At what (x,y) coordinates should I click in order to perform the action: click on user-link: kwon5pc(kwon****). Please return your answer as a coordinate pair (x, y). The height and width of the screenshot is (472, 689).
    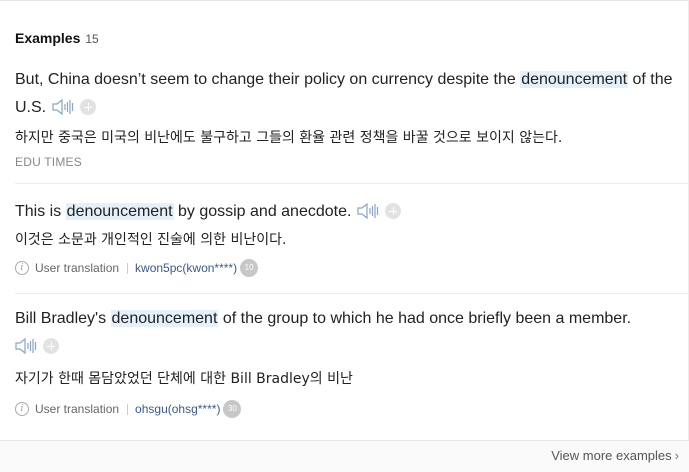
    Looking at the image, I should click on (186, 268).